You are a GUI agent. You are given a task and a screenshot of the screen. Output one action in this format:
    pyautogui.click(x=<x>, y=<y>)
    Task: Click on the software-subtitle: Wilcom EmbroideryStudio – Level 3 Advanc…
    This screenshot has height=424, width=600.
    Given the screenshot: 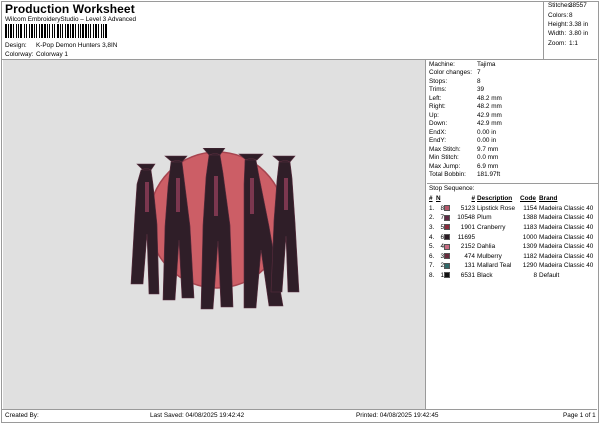 What is the action you would take?
    pyautogui.click(x=71, y=19)
    